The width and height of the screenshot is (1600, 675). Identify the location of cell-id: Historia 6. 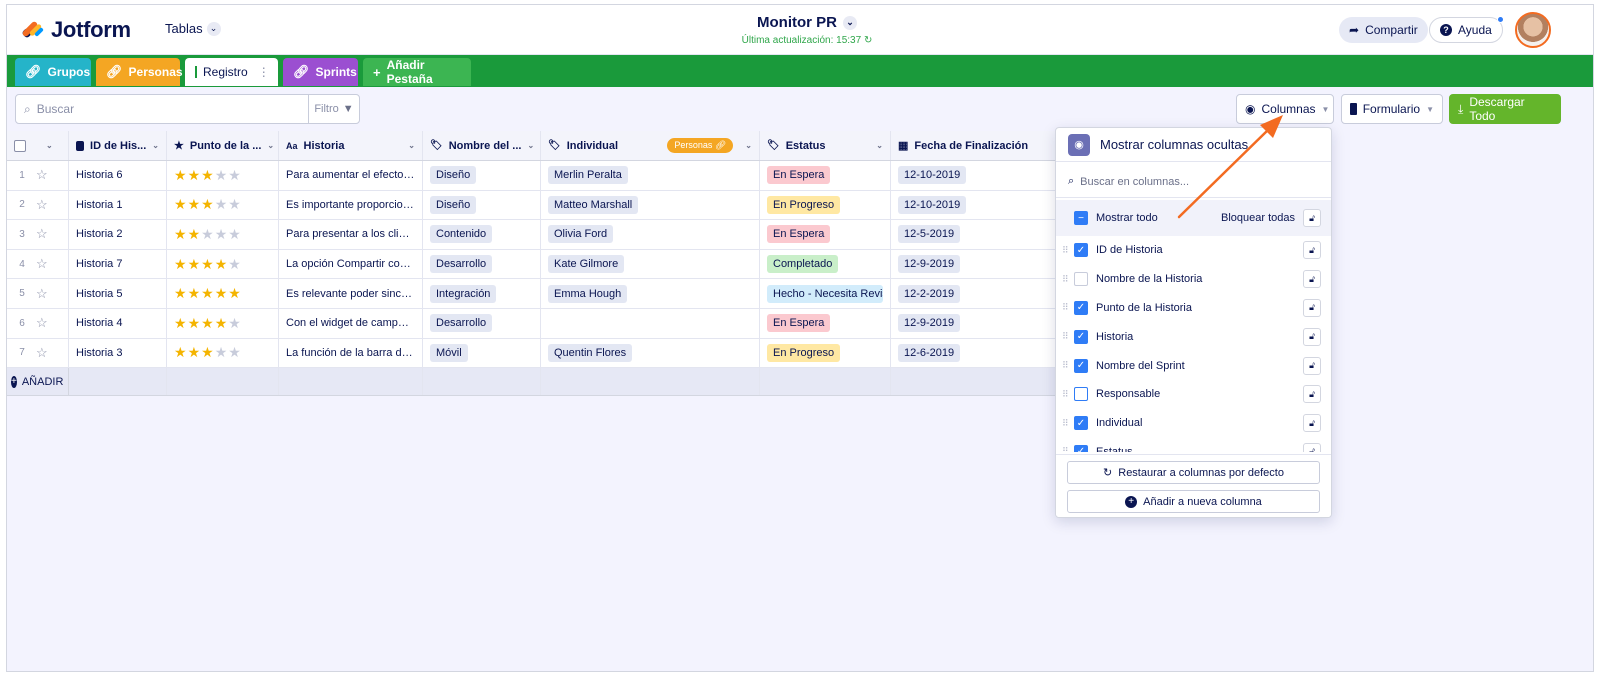
(118, 175).